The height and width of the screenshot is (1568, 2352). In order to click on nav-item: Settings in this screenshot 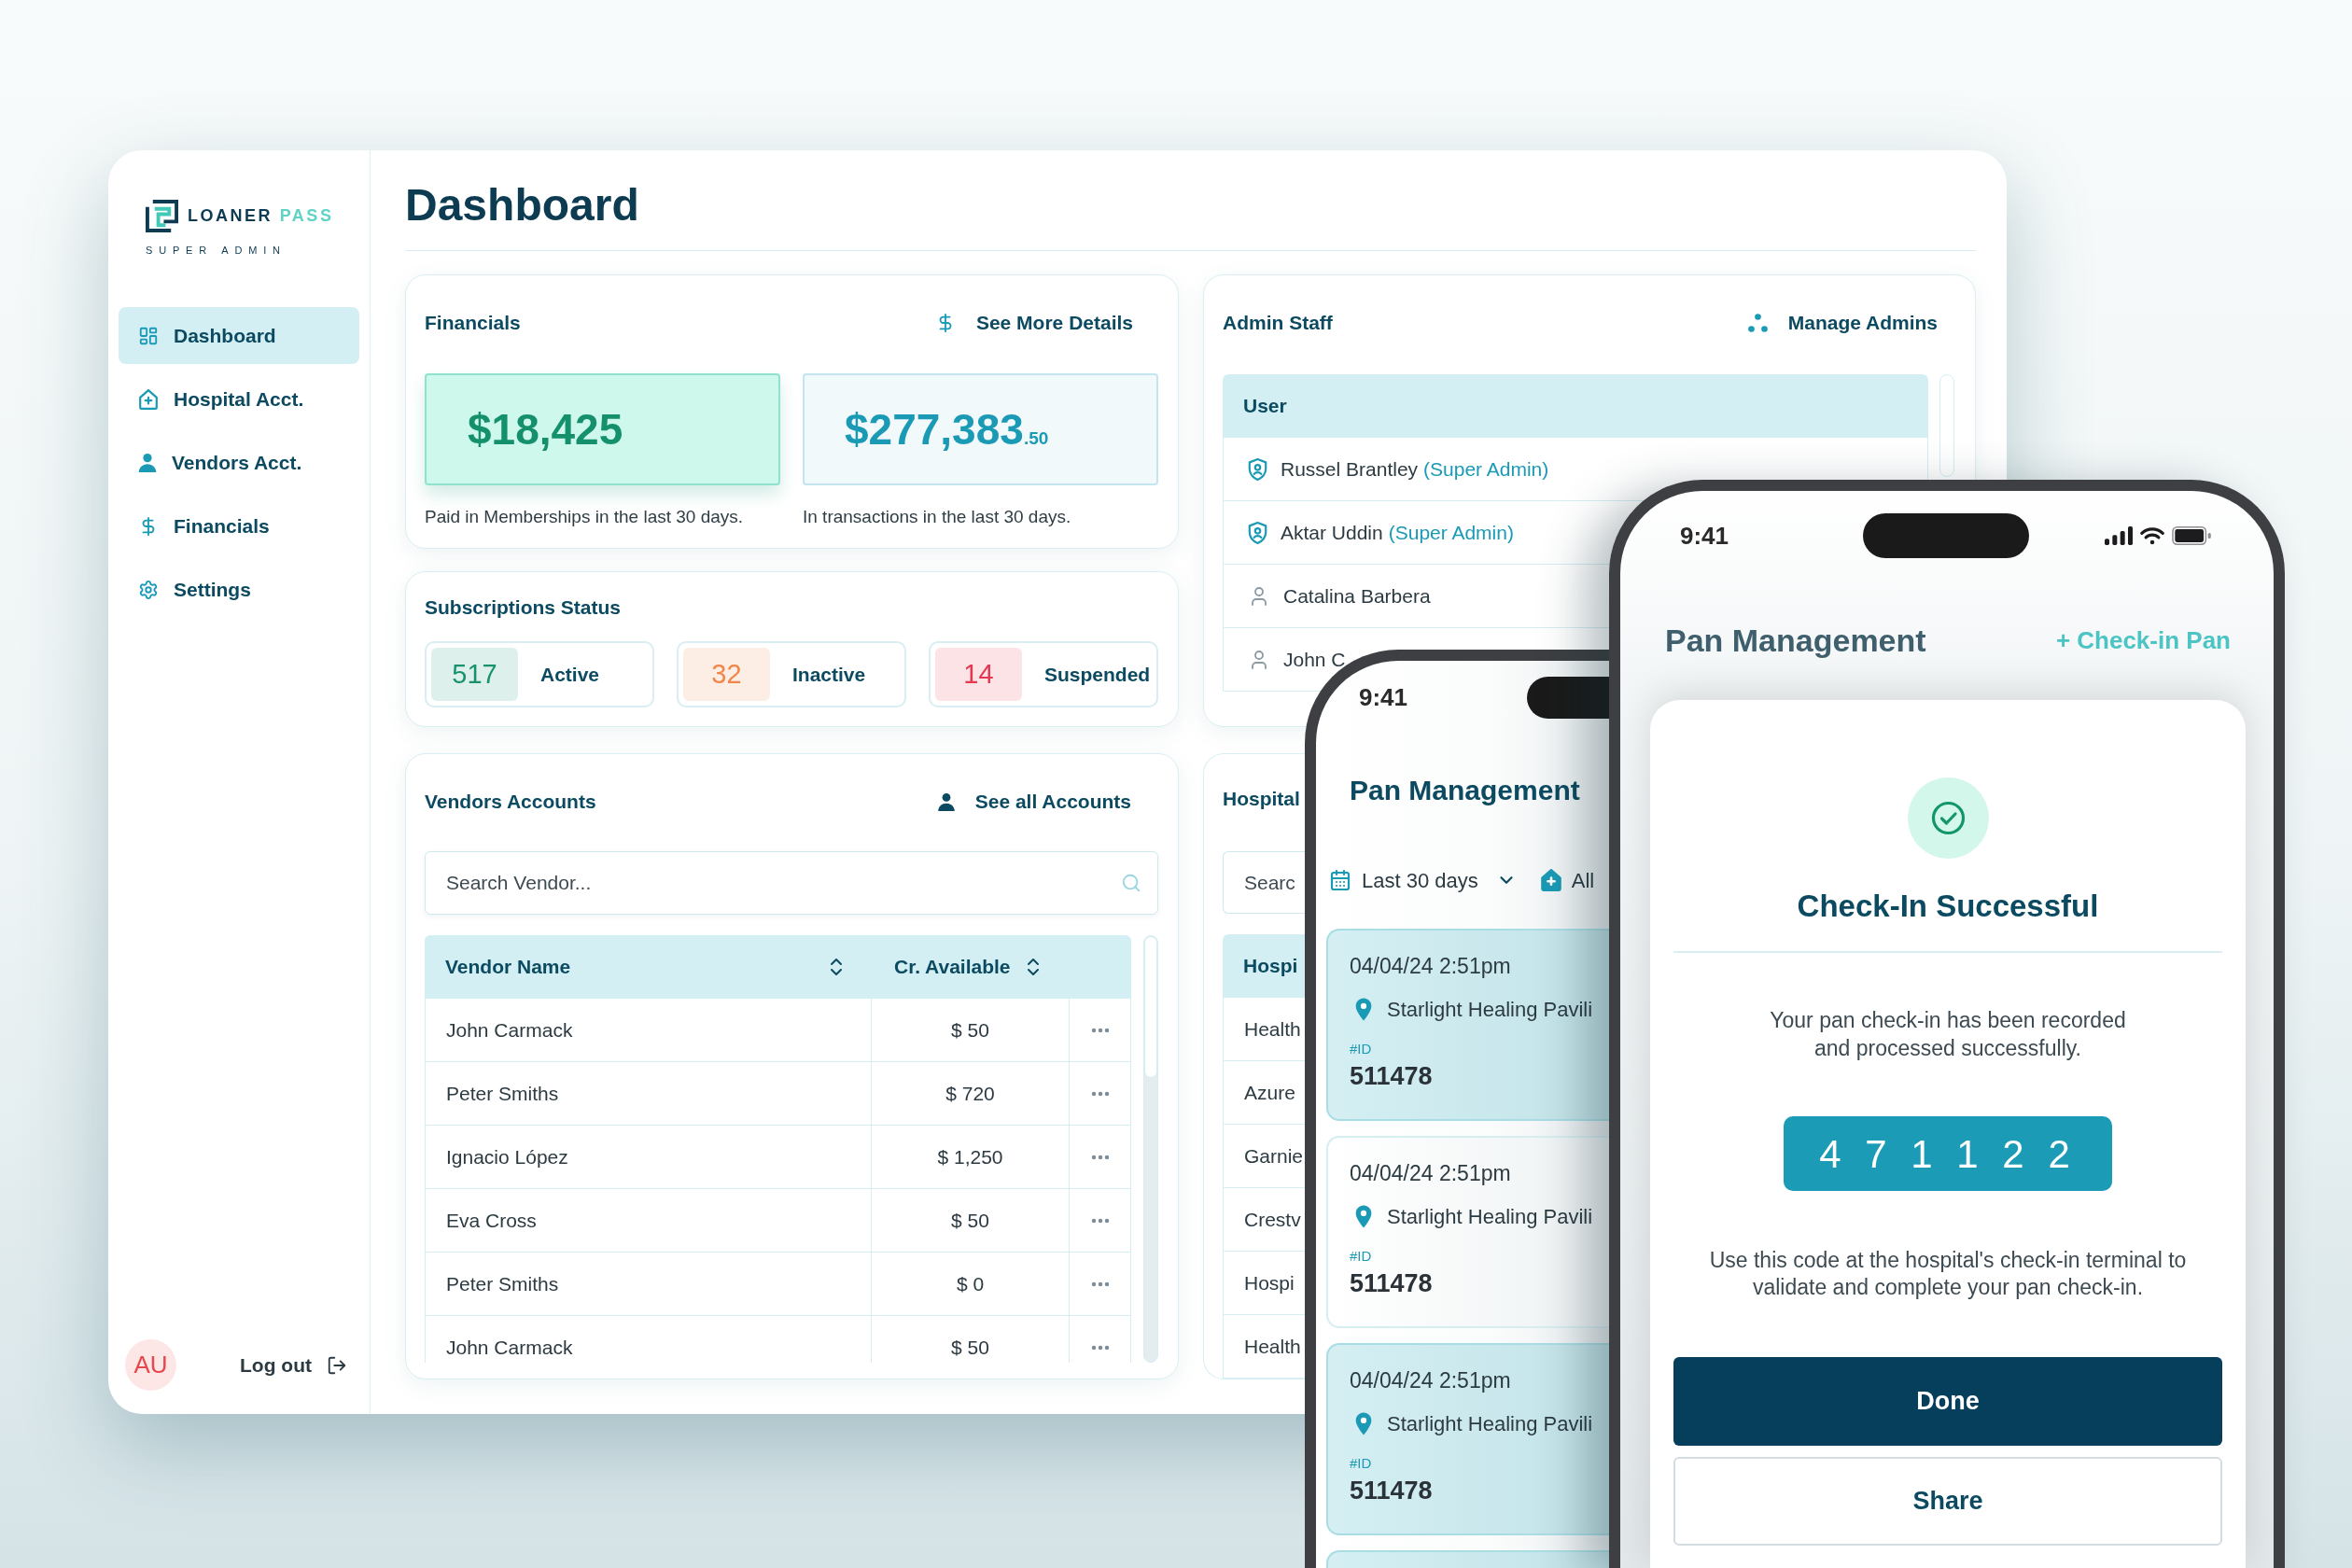, I will do `click(239, 589)`.